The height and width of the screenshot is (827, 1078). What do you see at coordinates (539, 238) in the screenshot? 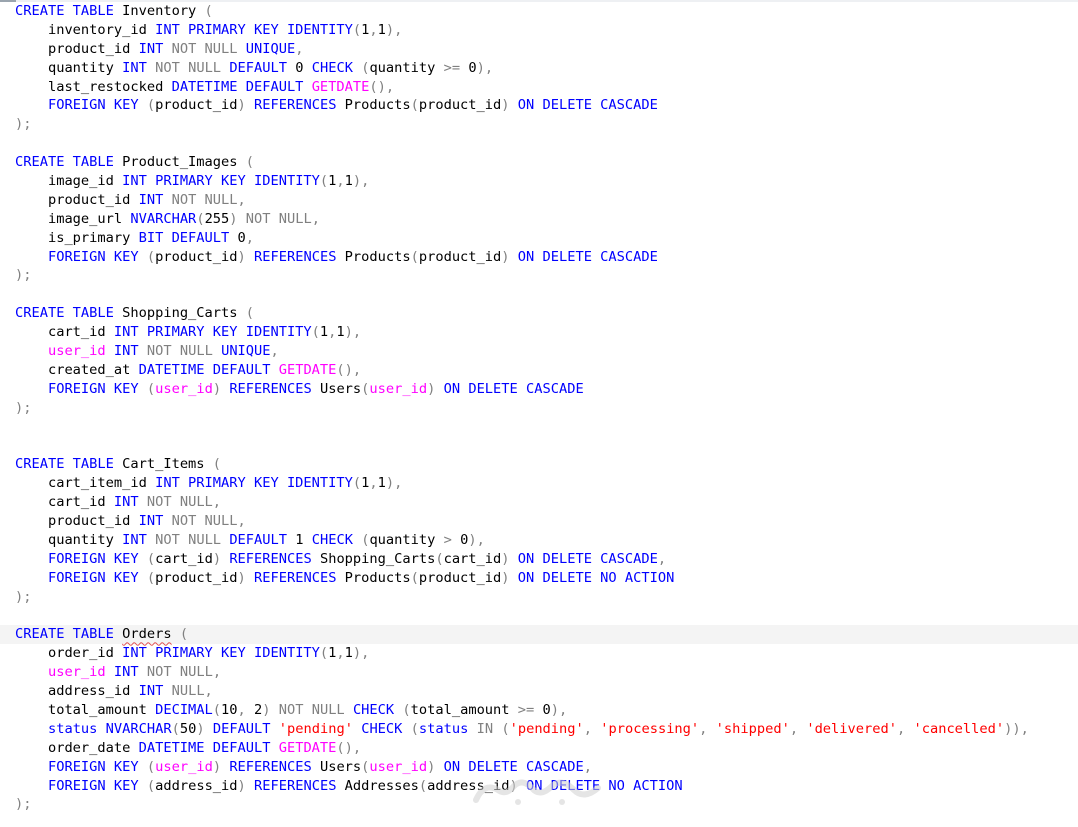
I see `code-line: is_primary BIT DEFAULT 0,` at bounding box center [539, 238].